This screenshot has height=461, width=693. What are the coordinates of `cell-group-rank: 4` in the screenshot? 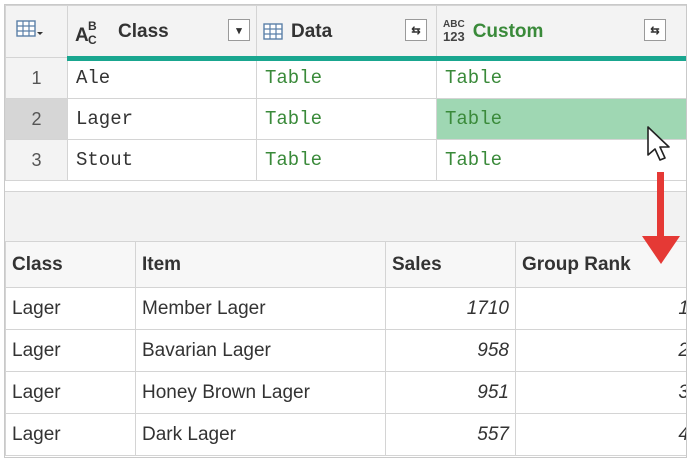 It's located at (600, 434).